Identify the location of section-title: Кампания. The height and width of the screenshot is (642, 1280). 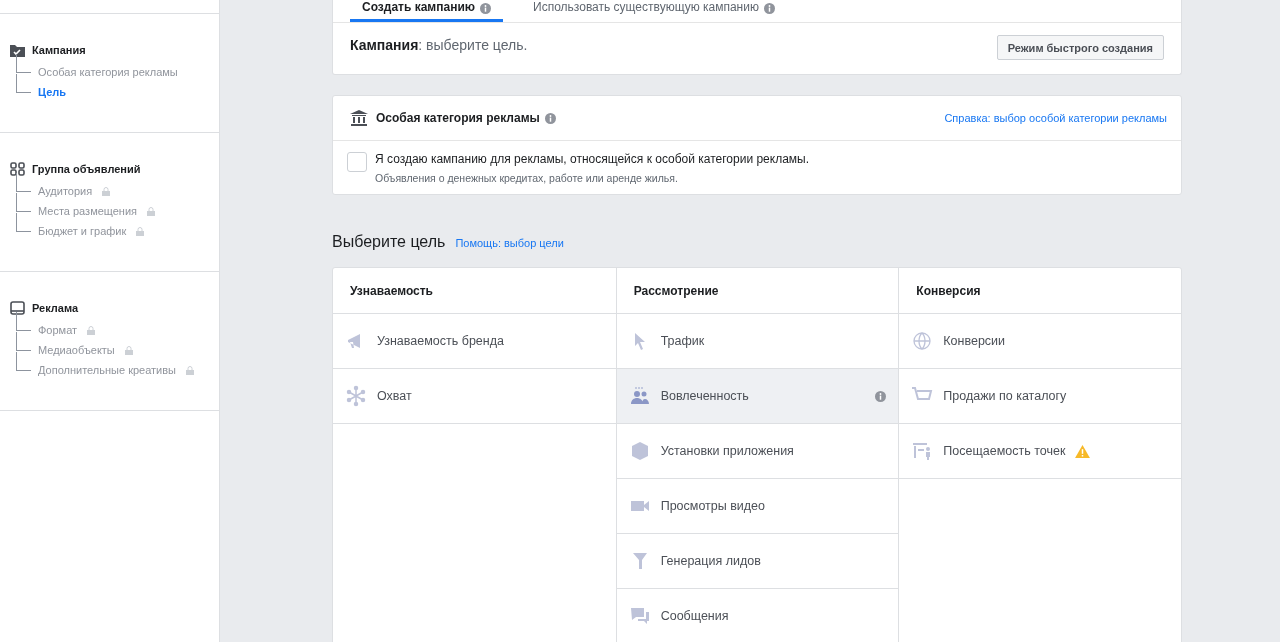
(59, 50).